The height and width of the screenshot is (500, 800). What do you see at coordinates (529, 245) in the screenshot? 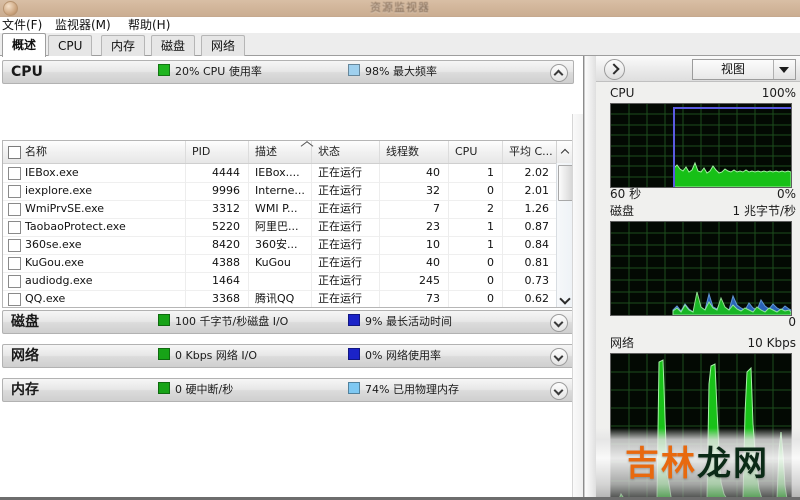
I see `cell-avgcpu: 0.84` at bounding box center [529, 245].